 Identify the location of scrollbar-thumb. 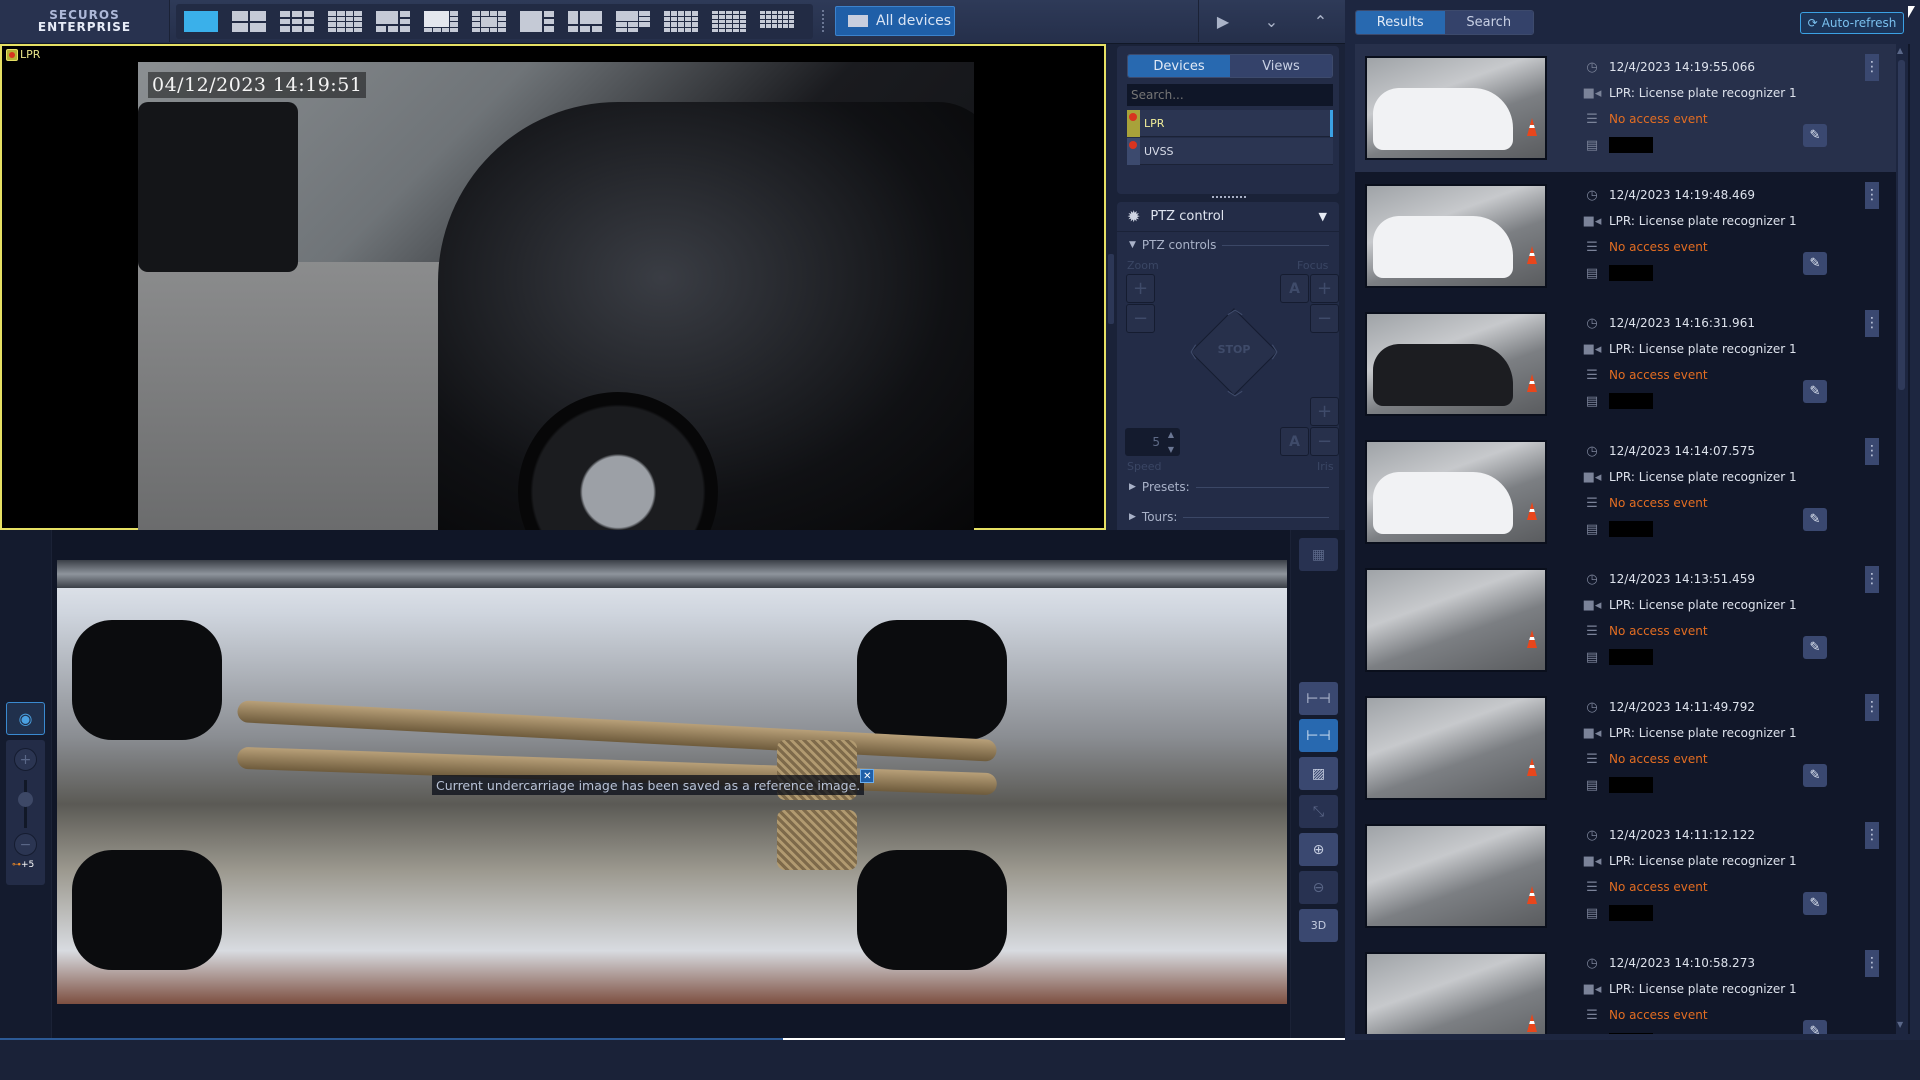
(1901, 225).